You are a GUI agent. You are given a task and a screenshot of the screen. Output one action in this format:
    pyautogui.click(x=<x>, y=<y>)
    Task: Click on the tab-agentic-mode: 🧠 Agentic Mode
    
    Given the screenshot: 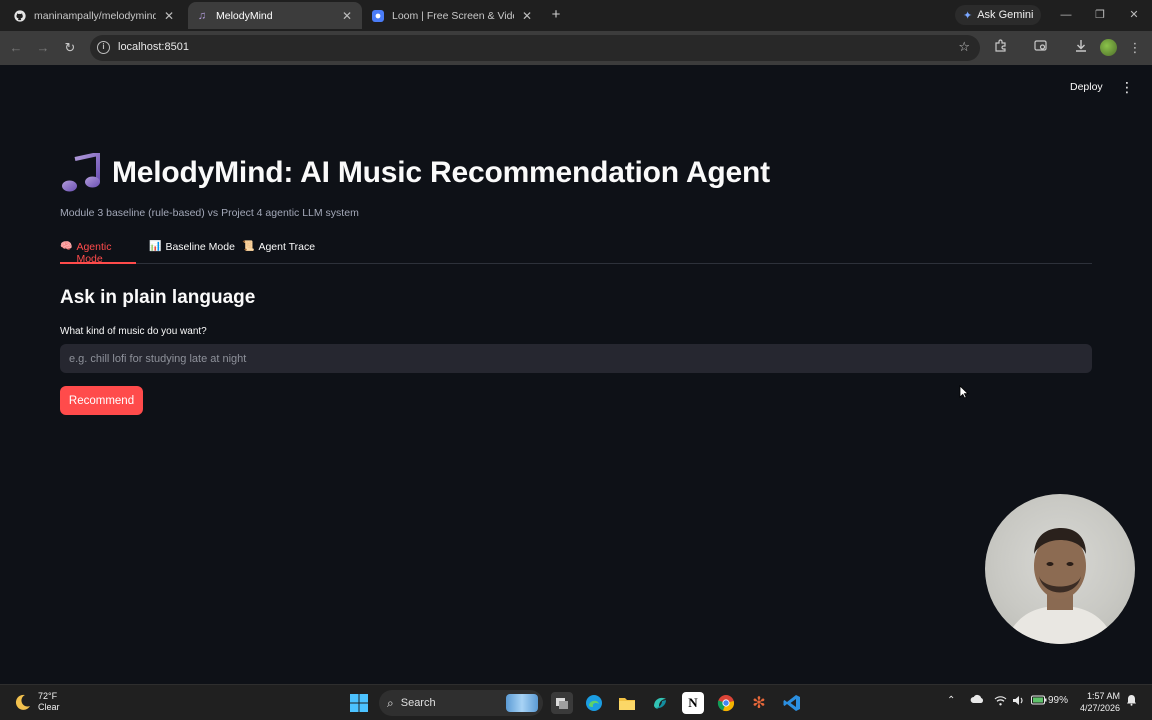 What is the action you would take?
    pyautogui.click(x=98, y=253)
    